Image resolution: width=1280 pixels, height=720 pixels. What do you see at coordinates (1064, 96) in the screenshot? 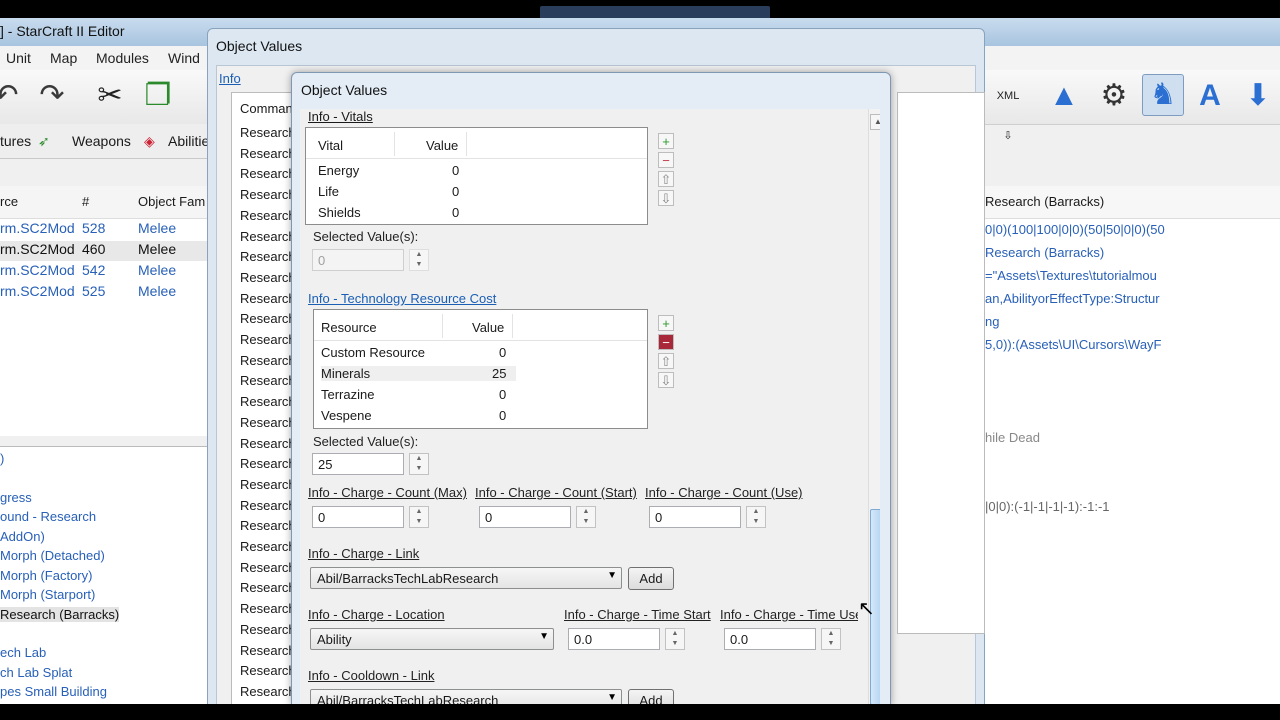
I see `terrain-icon: ▲` at bounding box center [1064, 96].